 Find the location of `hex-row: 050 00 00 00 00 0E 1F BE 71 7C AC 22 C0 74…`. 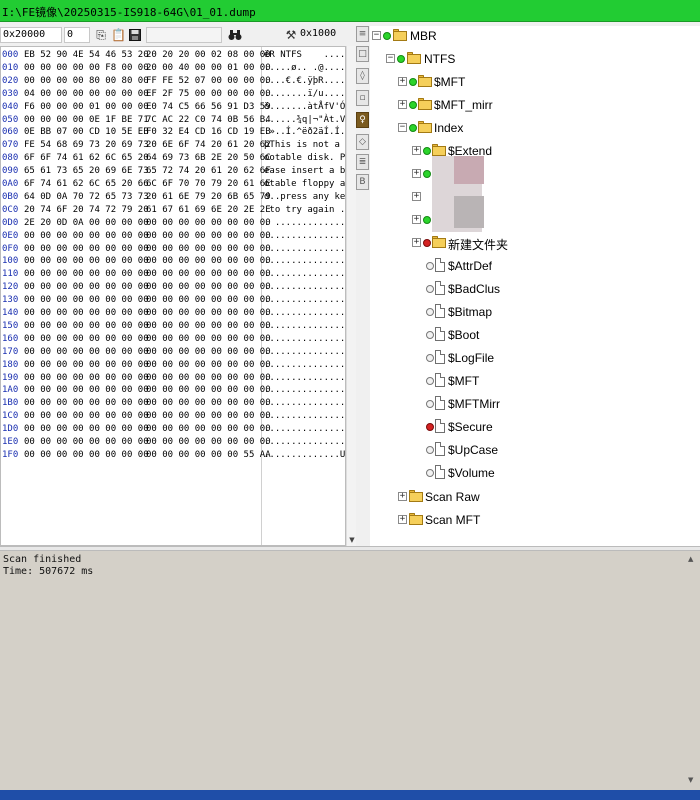

hex-row: 050 00 00 00 00 0E 1F BE 71 7C AC 22 C0 74… is located at coordinates (173, 120).